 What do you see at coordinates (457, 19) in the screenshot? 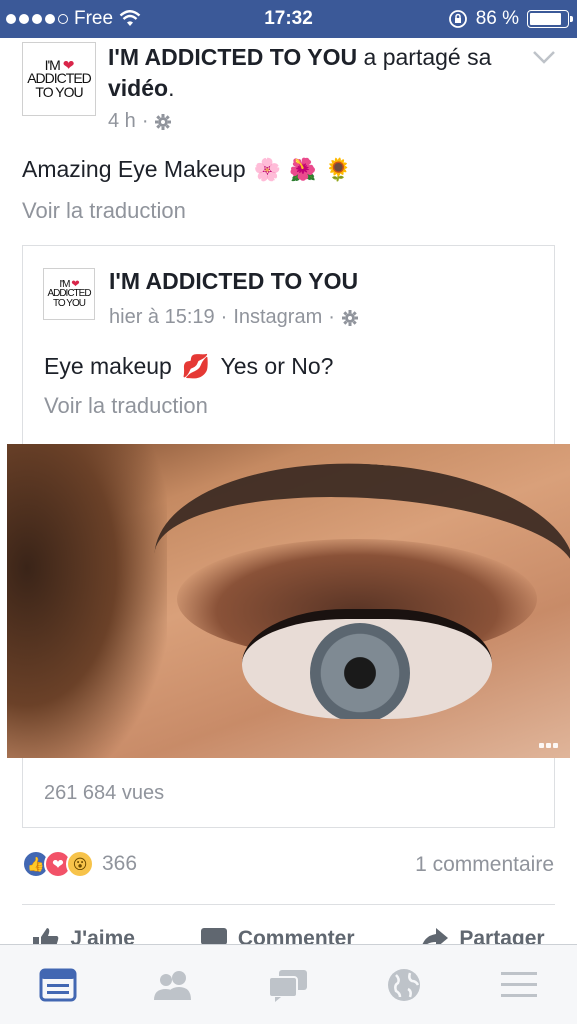
I see `orientation-lock-icon` at bounding box center [457, 19].